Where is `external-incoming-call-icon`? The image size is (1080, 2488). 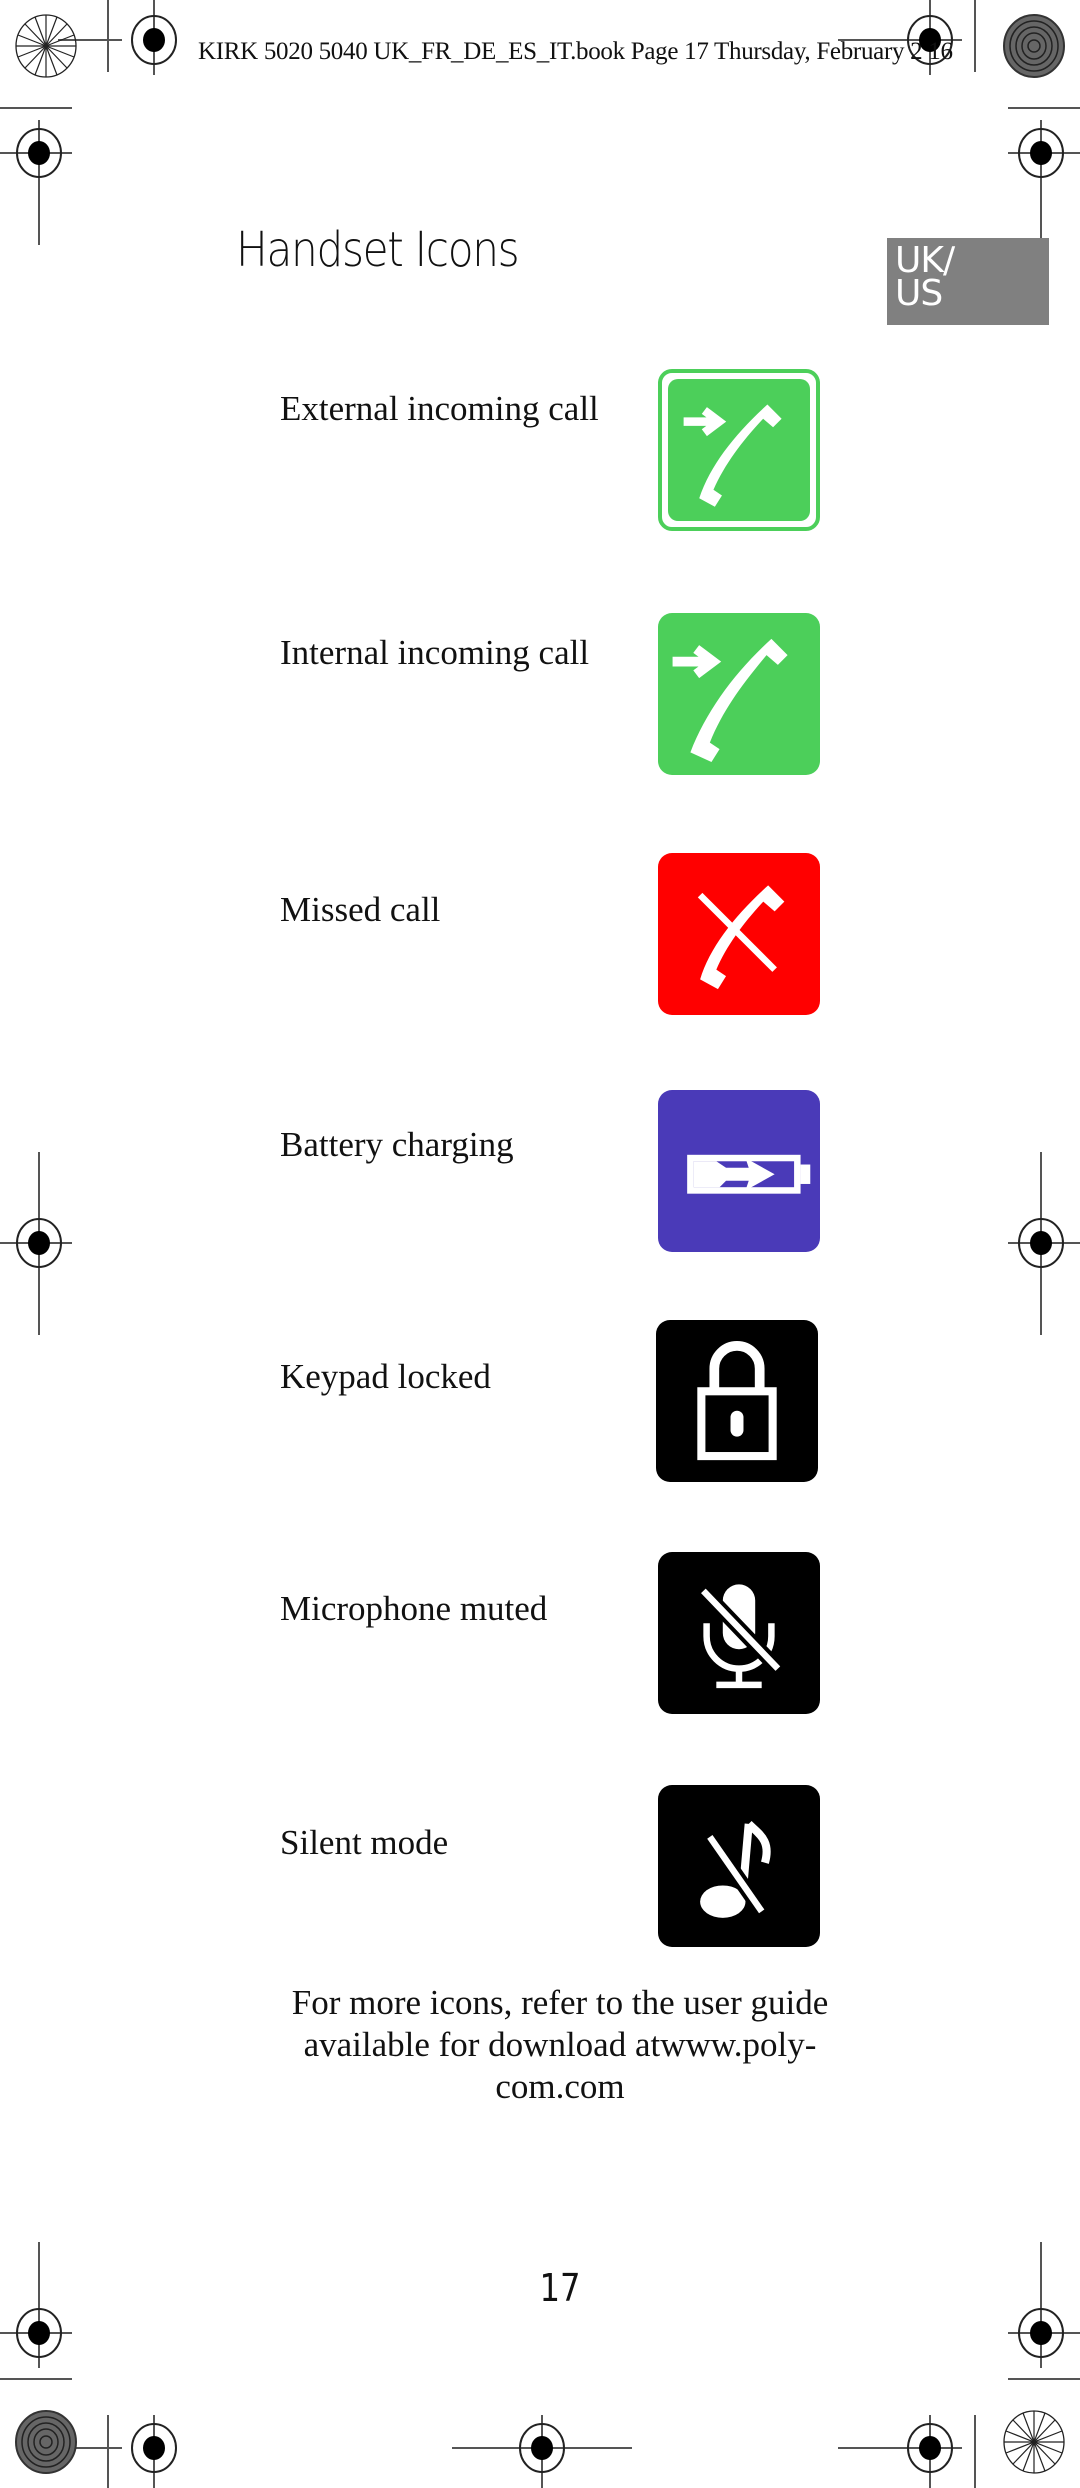
external-incoming-call-icon is located at coordinates (739, 450).